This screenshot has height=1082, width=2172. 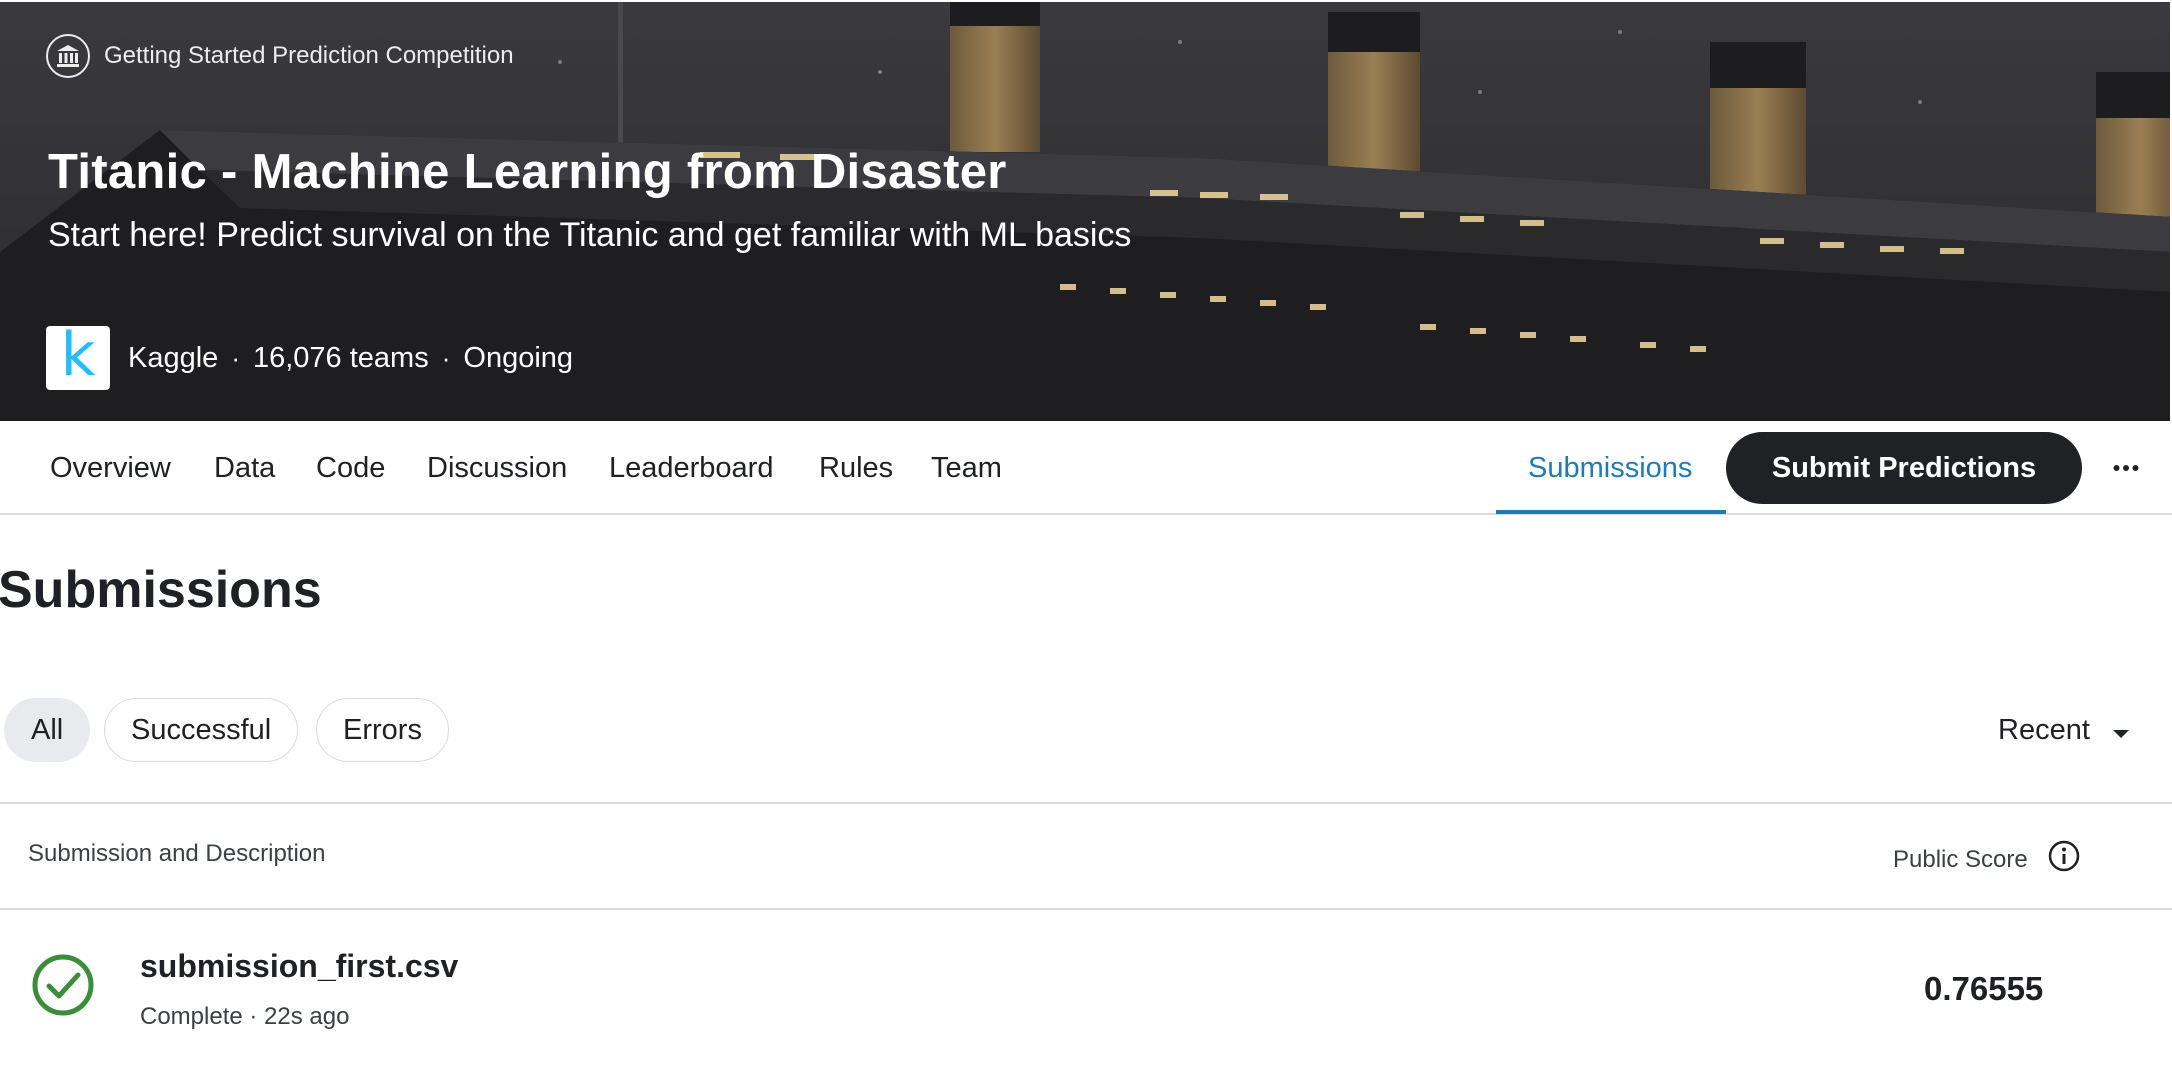 I want to click on caret-down-icon, so click(x=2121, y=730).